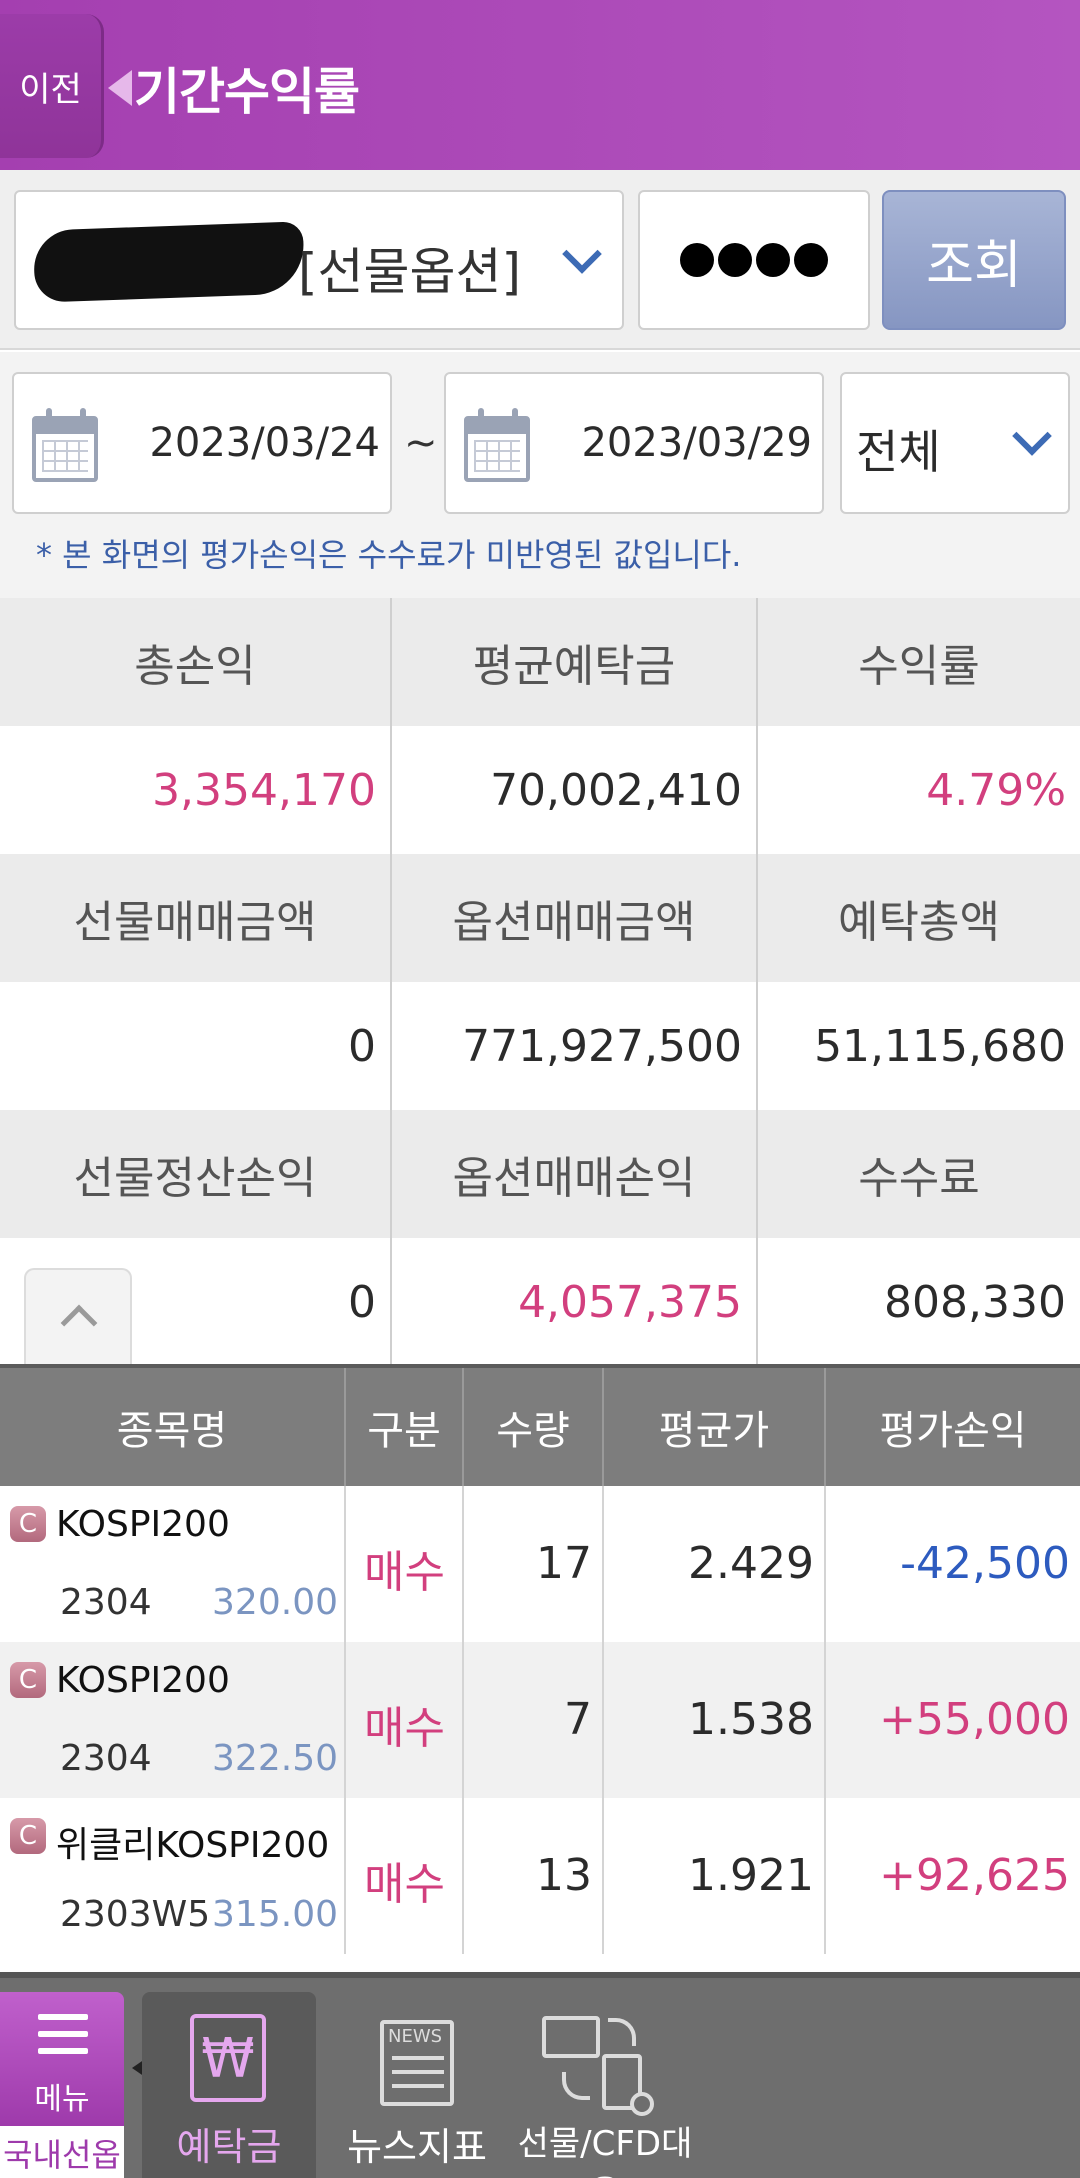 The width and height of the screenshot is (1080, 2178). Describe the element at coordinates (389, 555) in the screenshot. I see `notice-text: * 본 화면의 평가손익은 수수료가 미반영된 값입니다.` at that location.